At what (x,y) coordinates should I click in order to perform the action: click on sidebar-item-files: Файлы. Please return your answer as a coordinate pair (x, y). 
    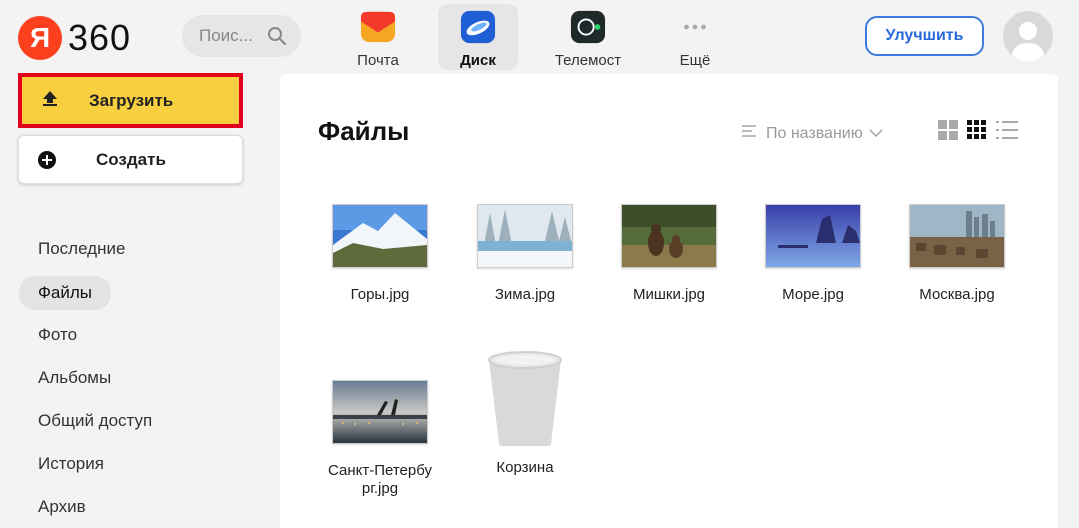
    Looking at the image, I should click on (65, 293).